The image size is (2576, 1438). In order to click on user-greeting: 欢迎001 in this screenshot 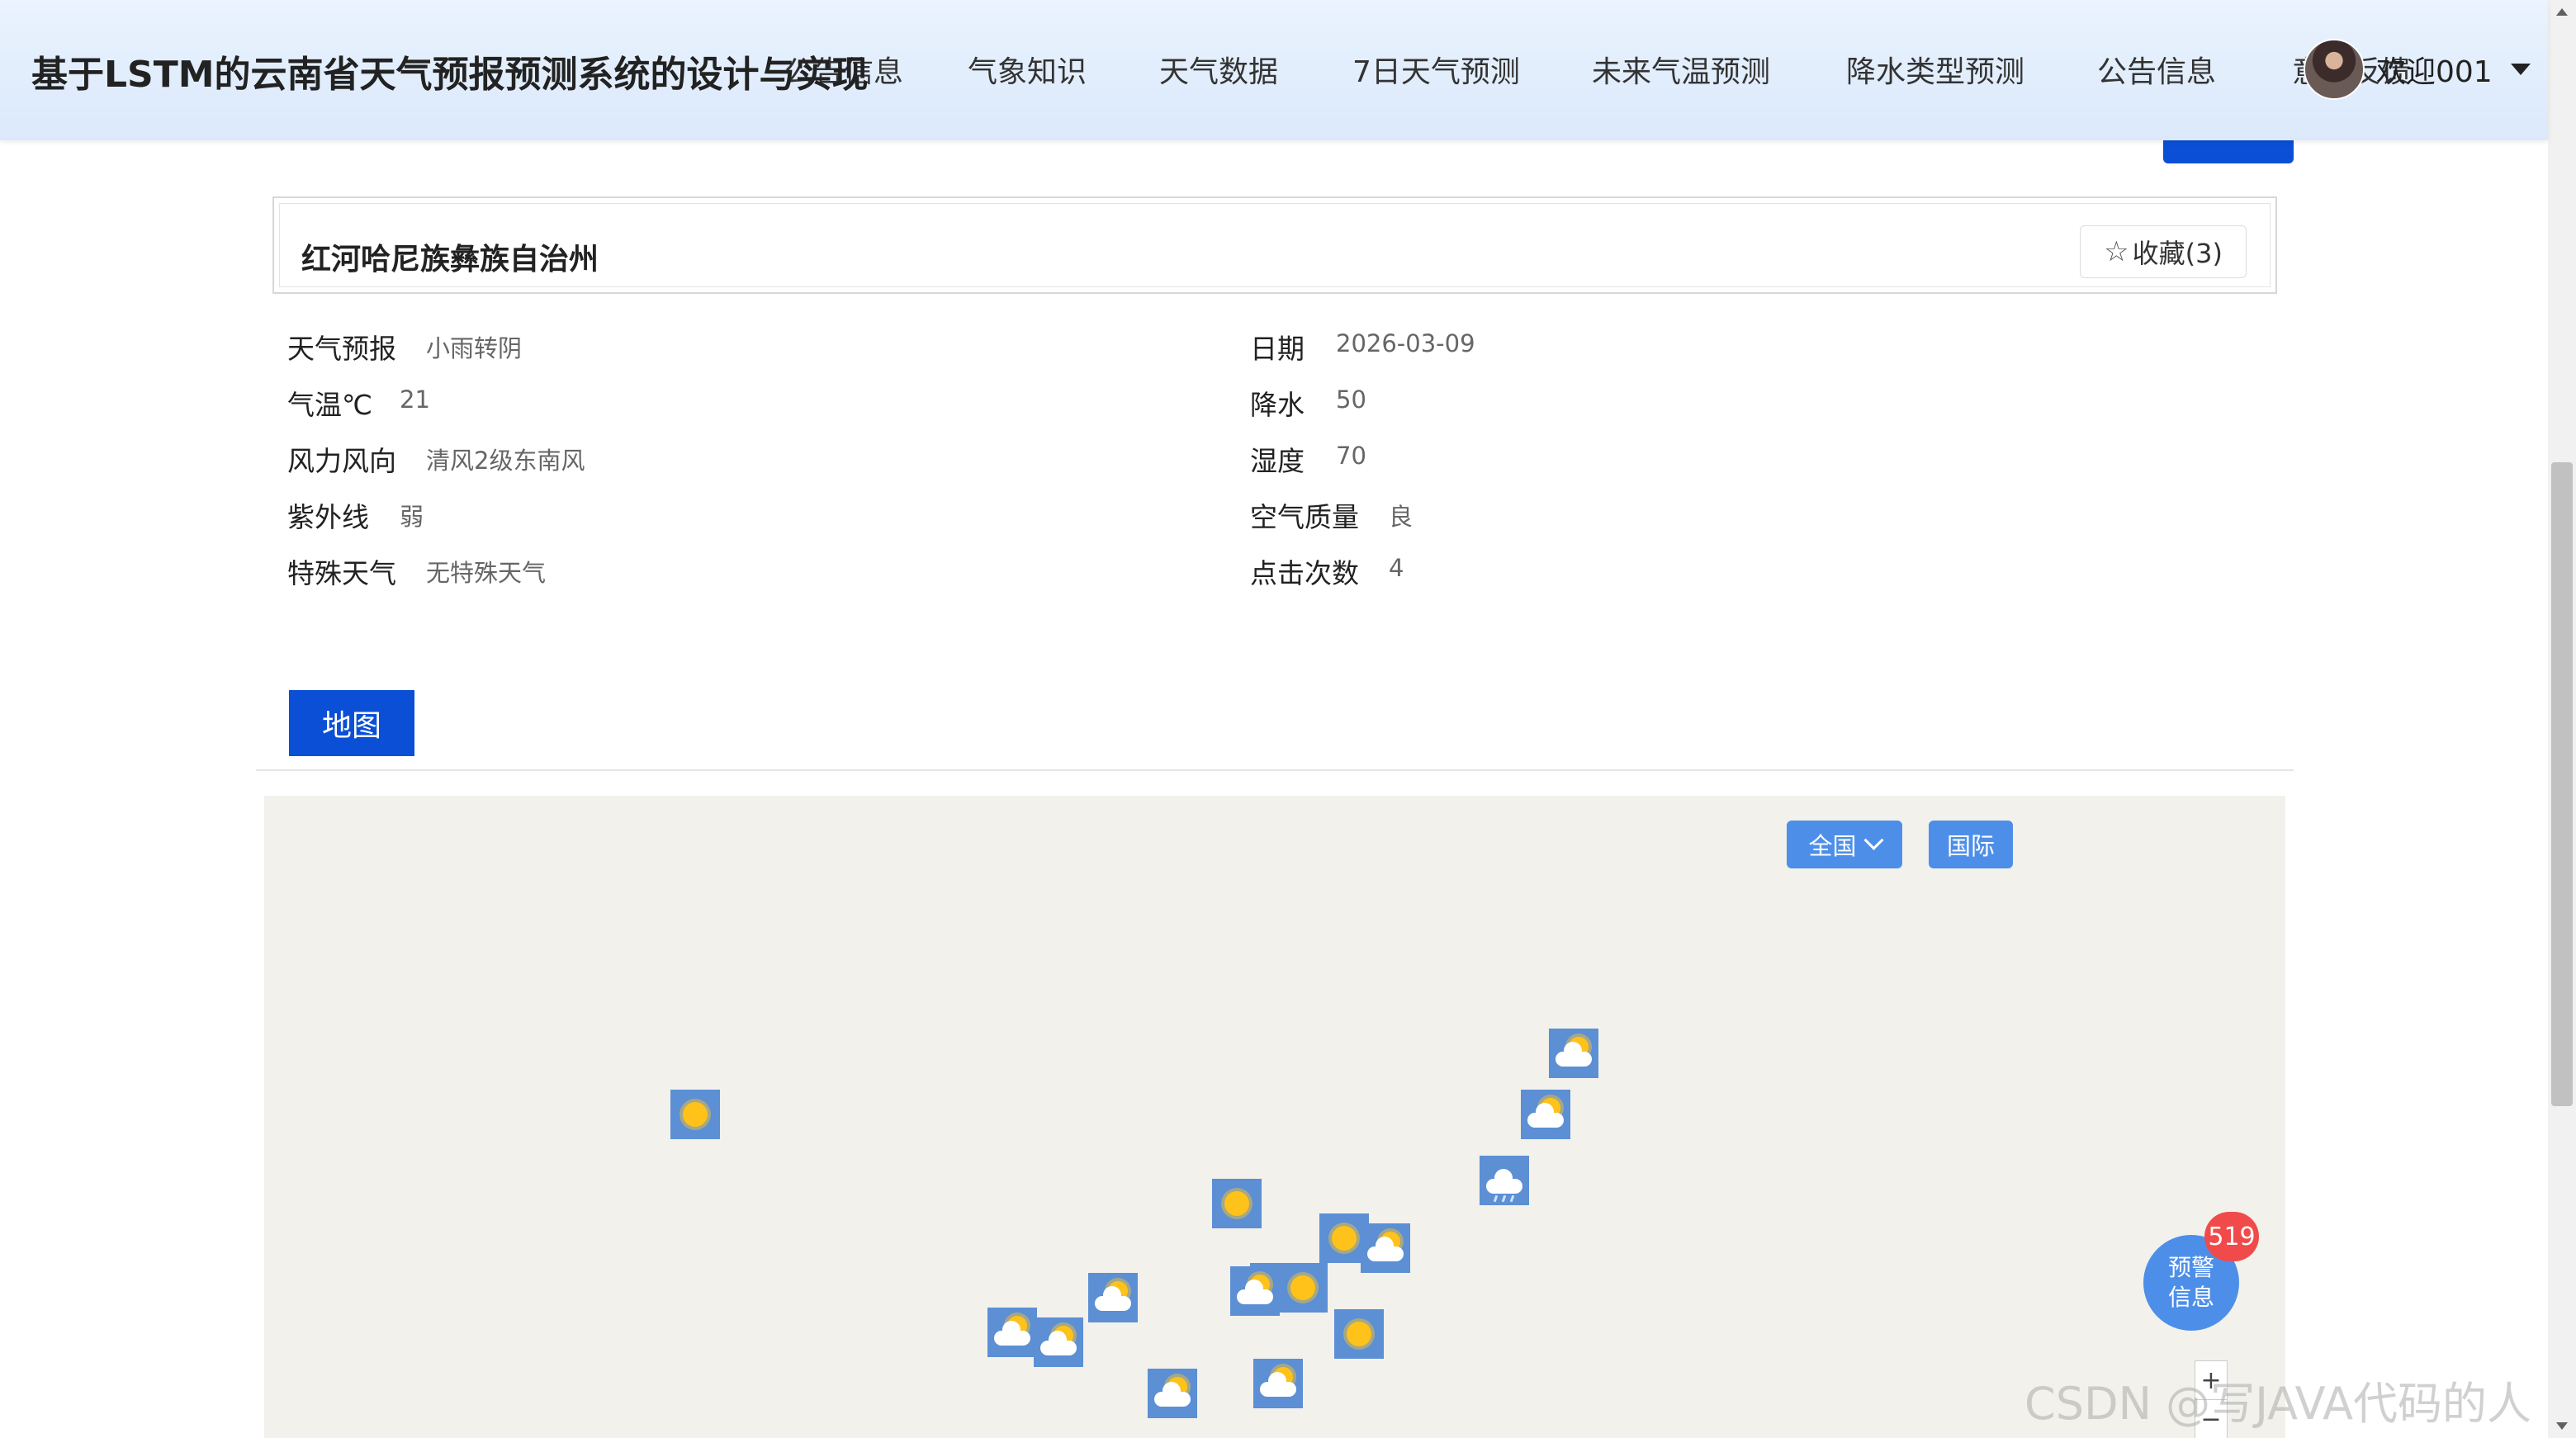, I will do `click(2434, 72)`.